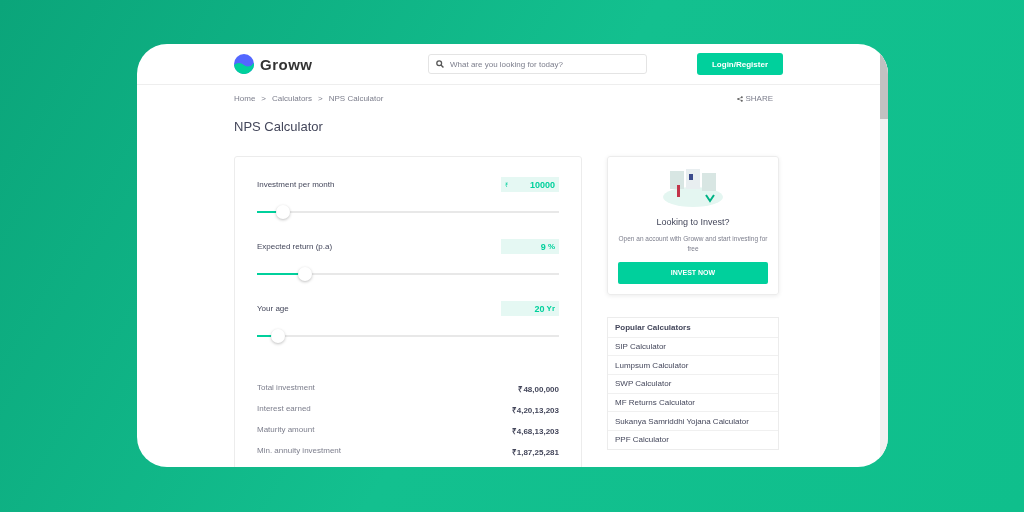 Image resolution: width=1024 pixels, height=512 pixels. What do you see at coordinates (295, 246) in the screenshot?
I see `input-label: Expected return (p.a)` at bounding box center [295, 246].